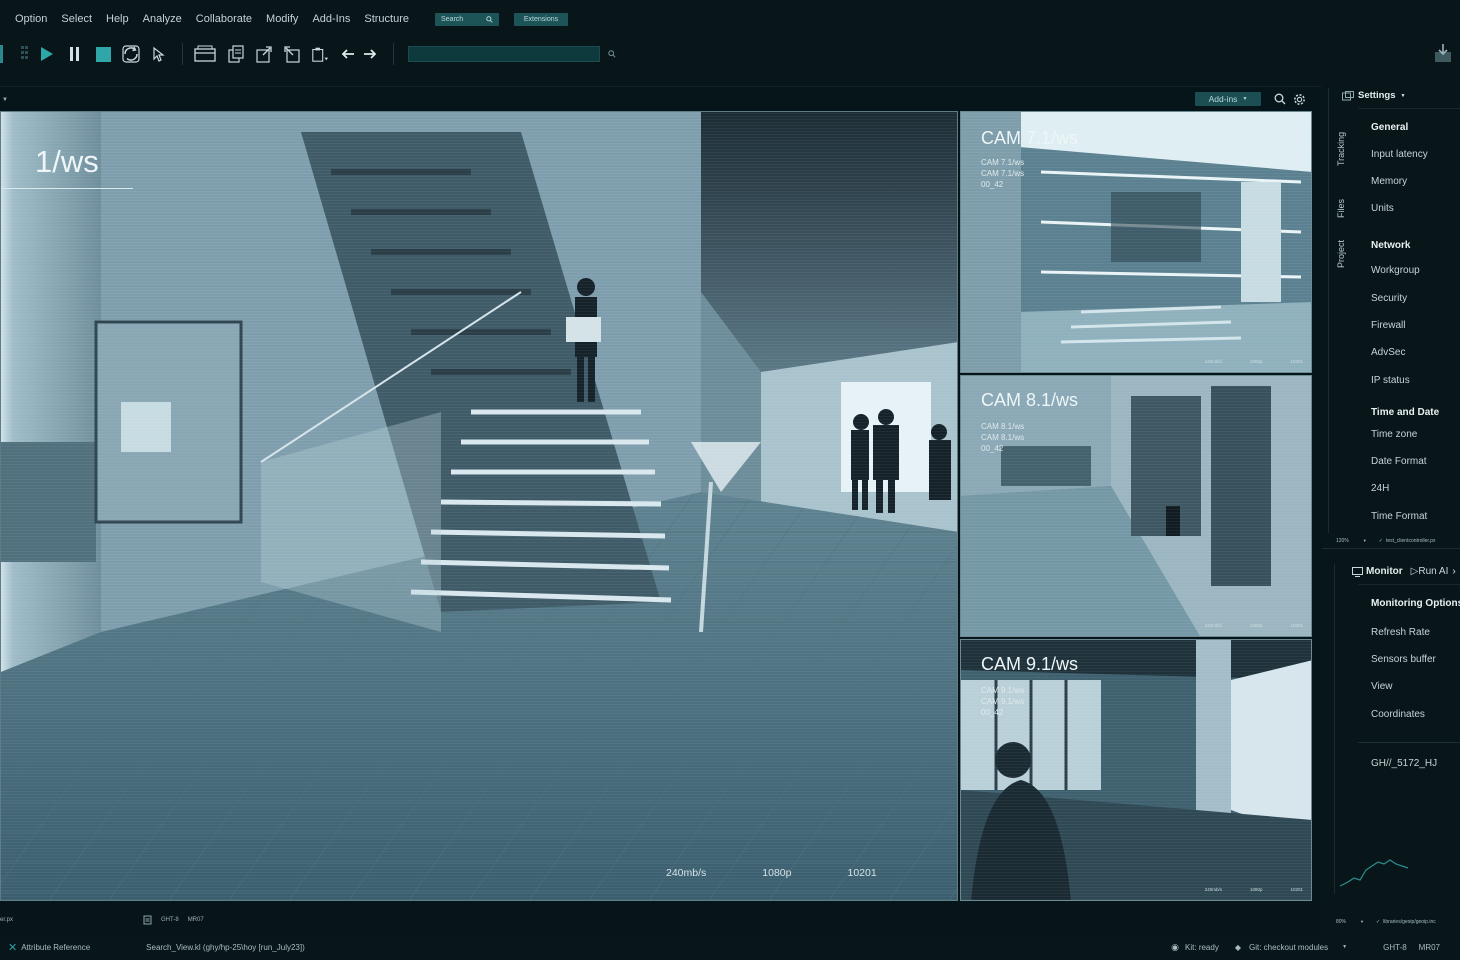  What do you see at coordinates (320, 54) in the screenshot?
I see `paste-icon` at bounding box center [320, 54].